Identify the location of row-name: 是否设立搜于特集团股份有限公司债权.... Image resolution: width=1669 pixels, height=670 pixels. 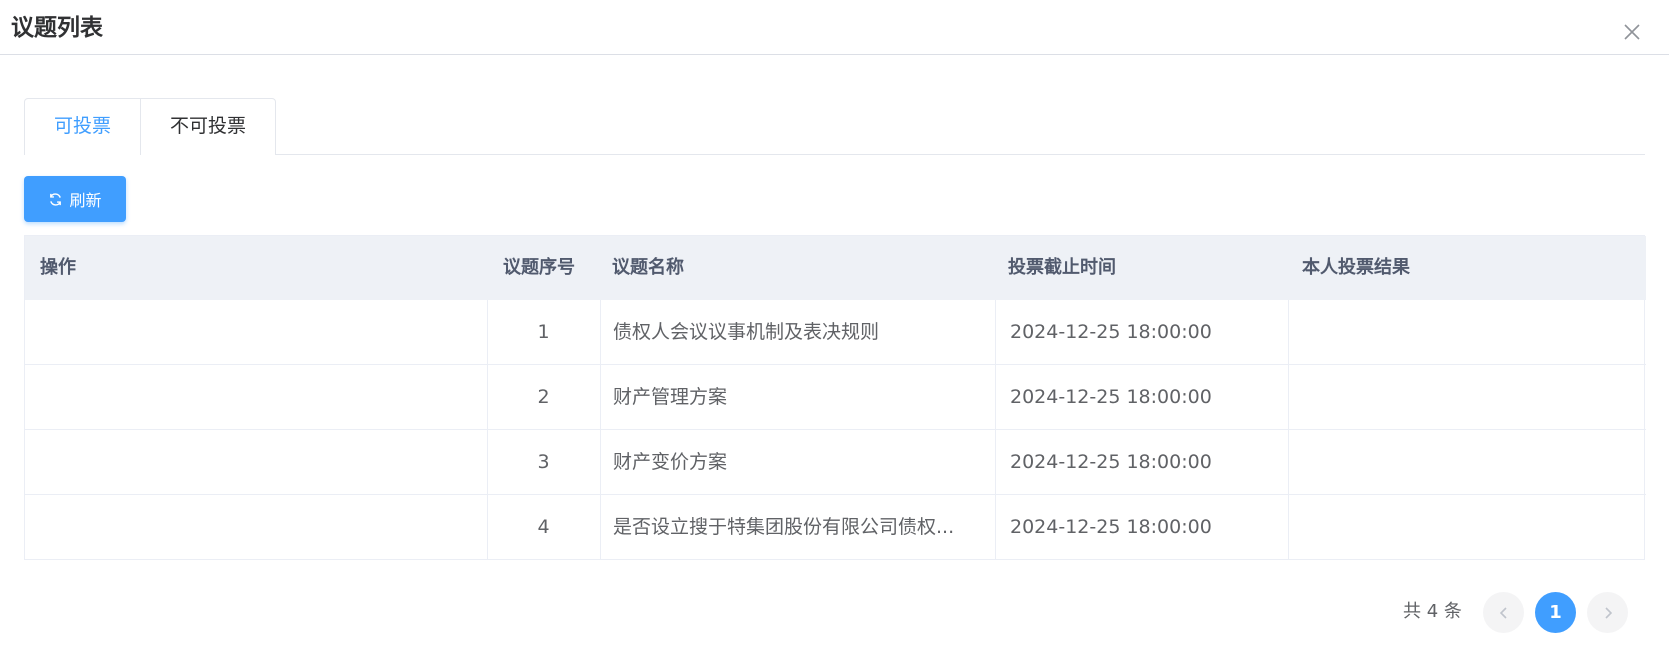
(784, 527).